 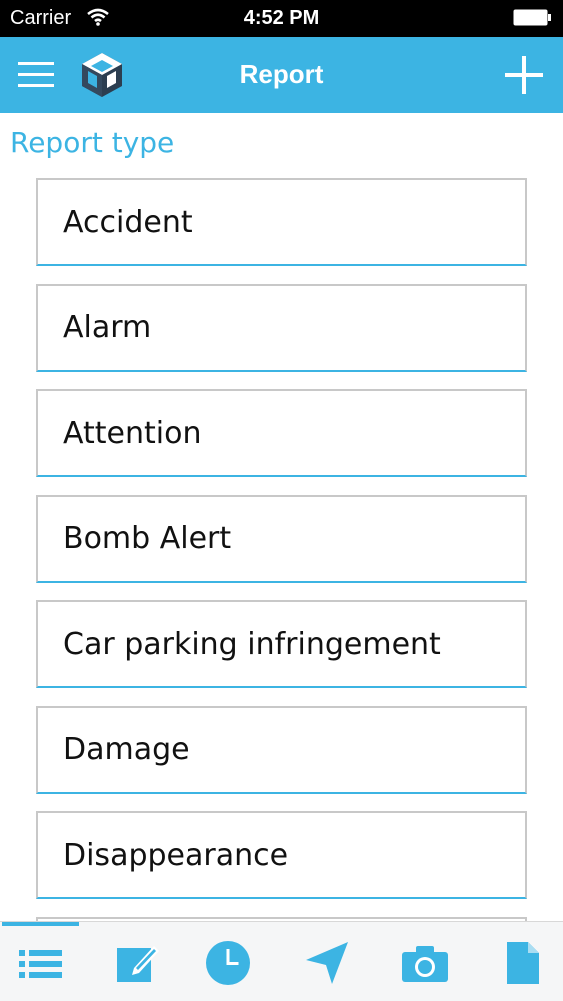 What do you see at coordinates (281, 644) in the screenshot?
I see `report-type-car-parking-infringement: Car parking infringement` at bounding box center [281, 644].